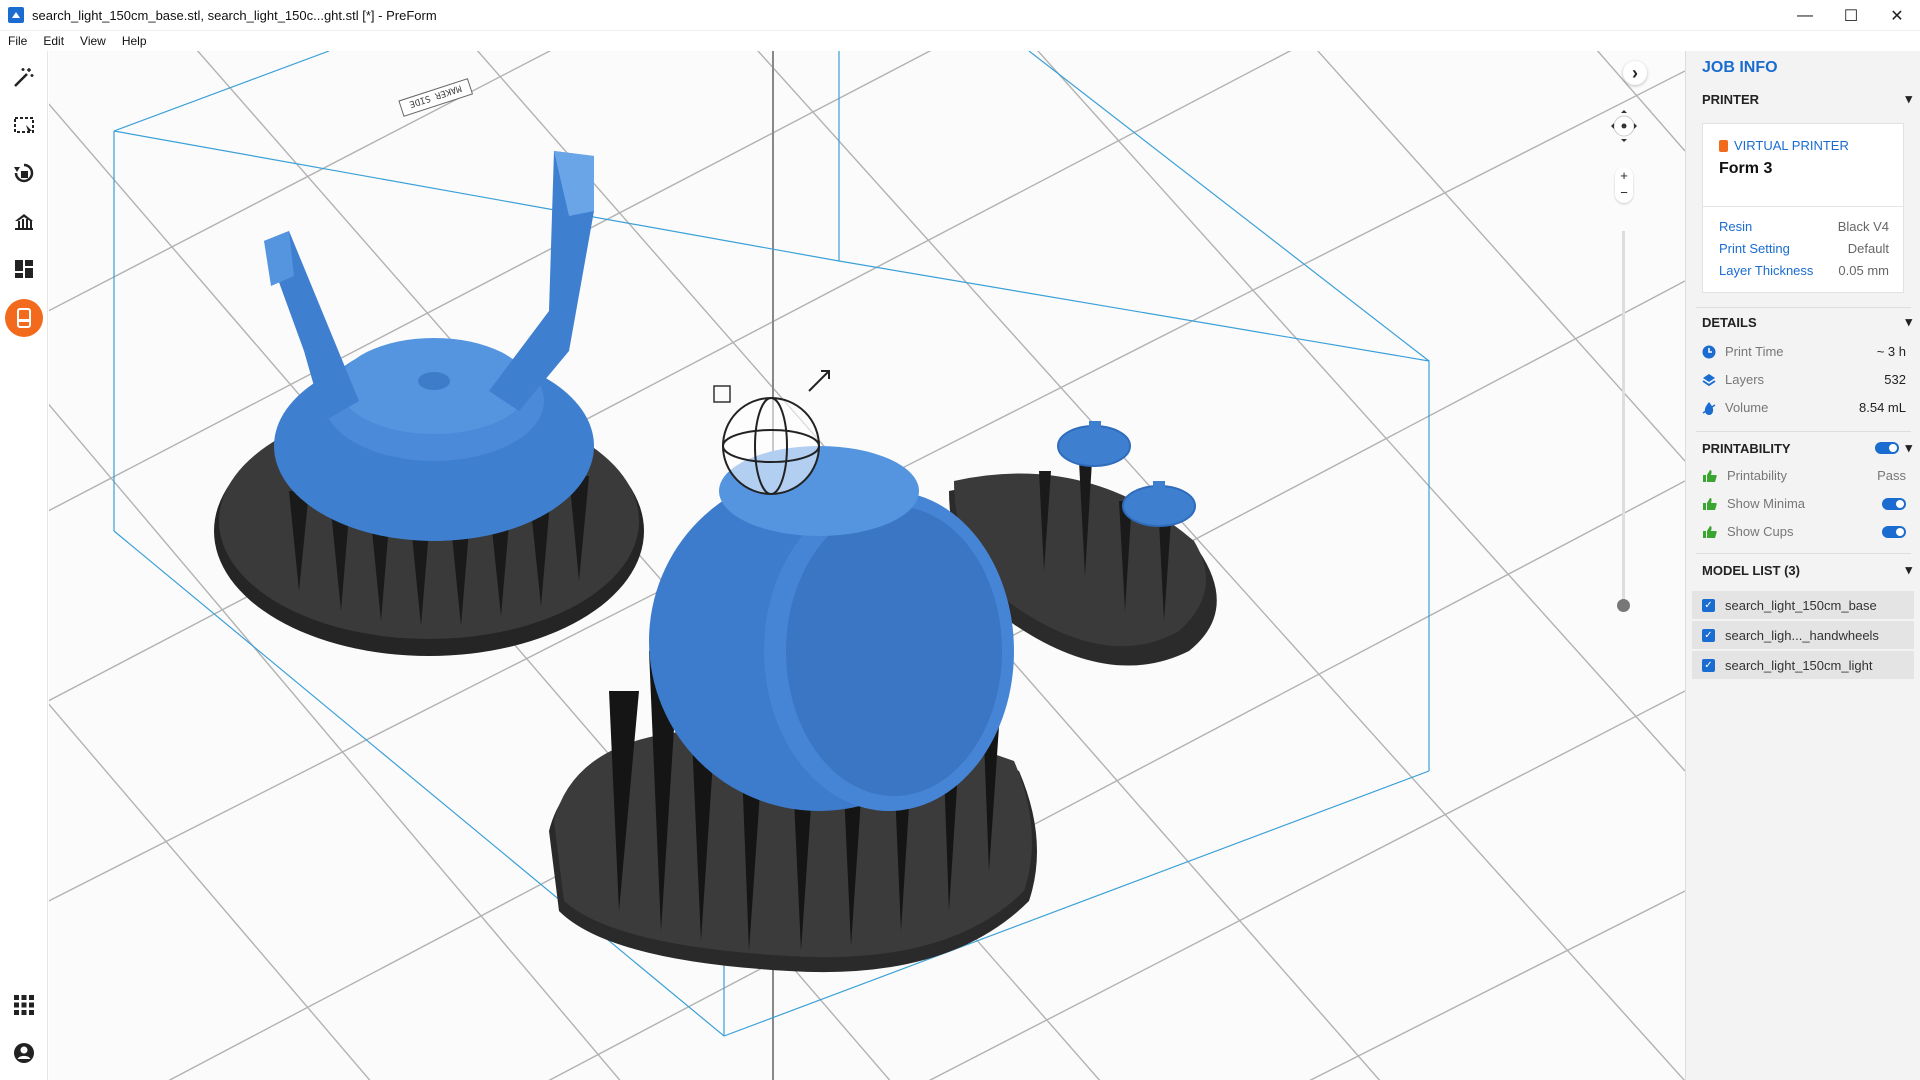  What do you see at coordinates (1894, 531) in the screenshot?
I see `show-cups-toggle` at bounding box center [1894, 531].